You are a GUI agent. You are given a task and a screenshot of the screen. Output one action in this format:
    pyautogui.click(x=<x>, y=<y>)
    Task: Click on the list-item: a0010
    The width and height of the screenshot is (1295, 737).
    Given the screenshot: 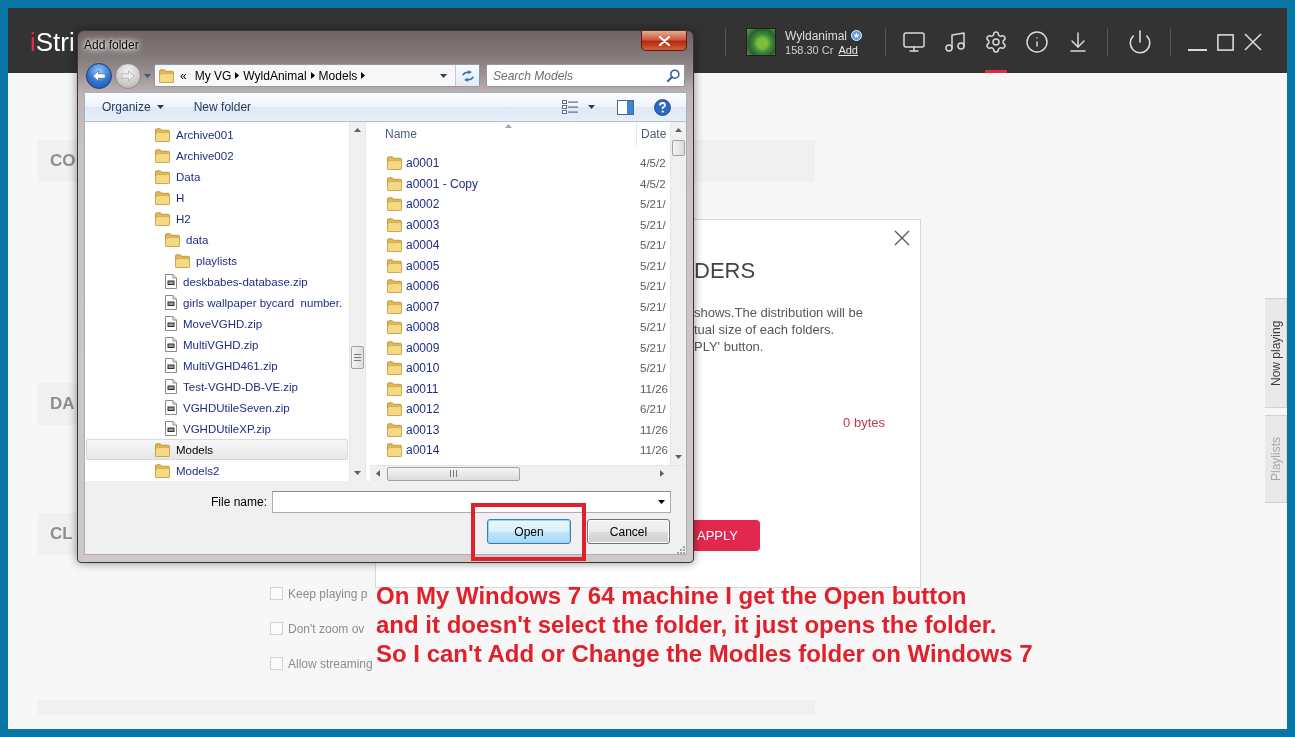 What is the action you would take?
    pyautogui.click(x=503, y=368)
    